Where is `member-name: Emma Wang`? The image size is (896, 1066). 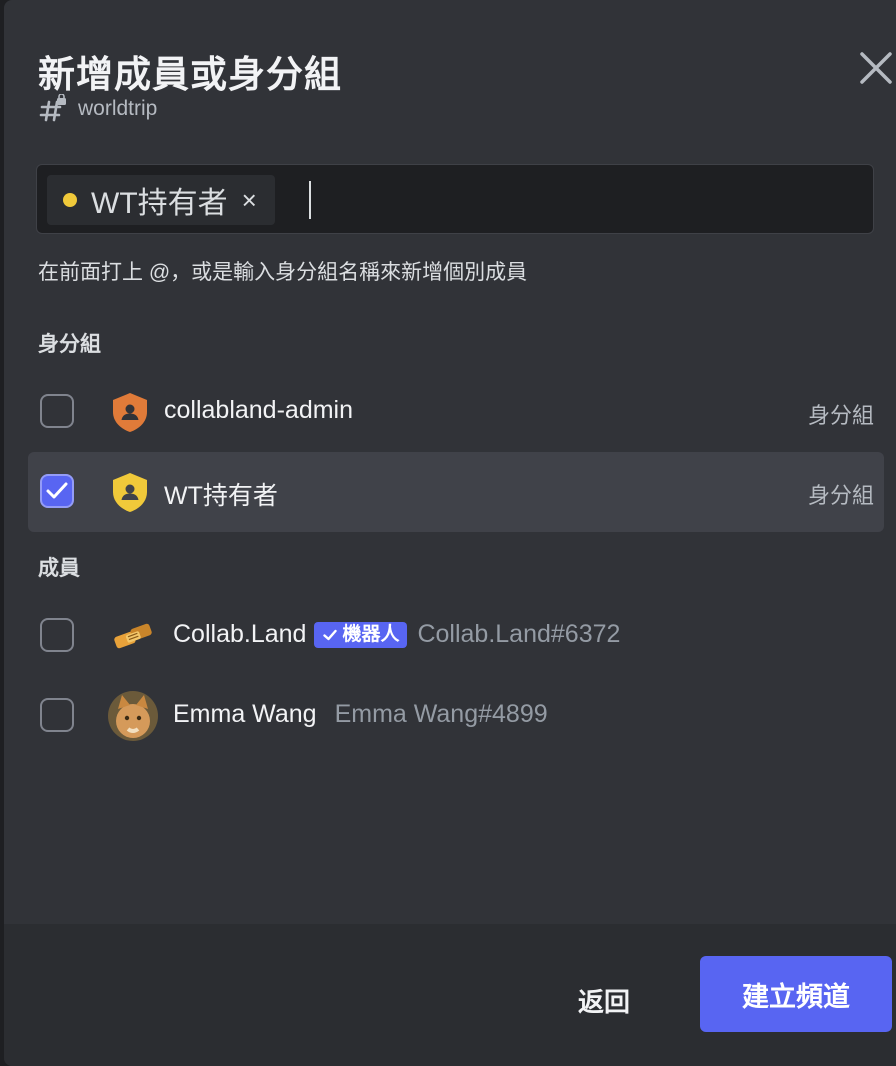
member-name: Emma Wang is located at coordinates (245, 714).